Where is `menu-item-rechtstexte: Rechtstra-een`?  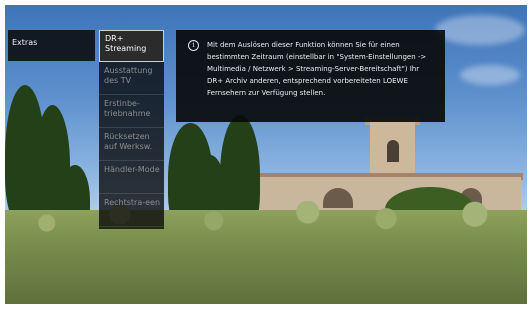
menu-item-rechtstexte: Rechtstra-een is located at coordinates (131, 211).